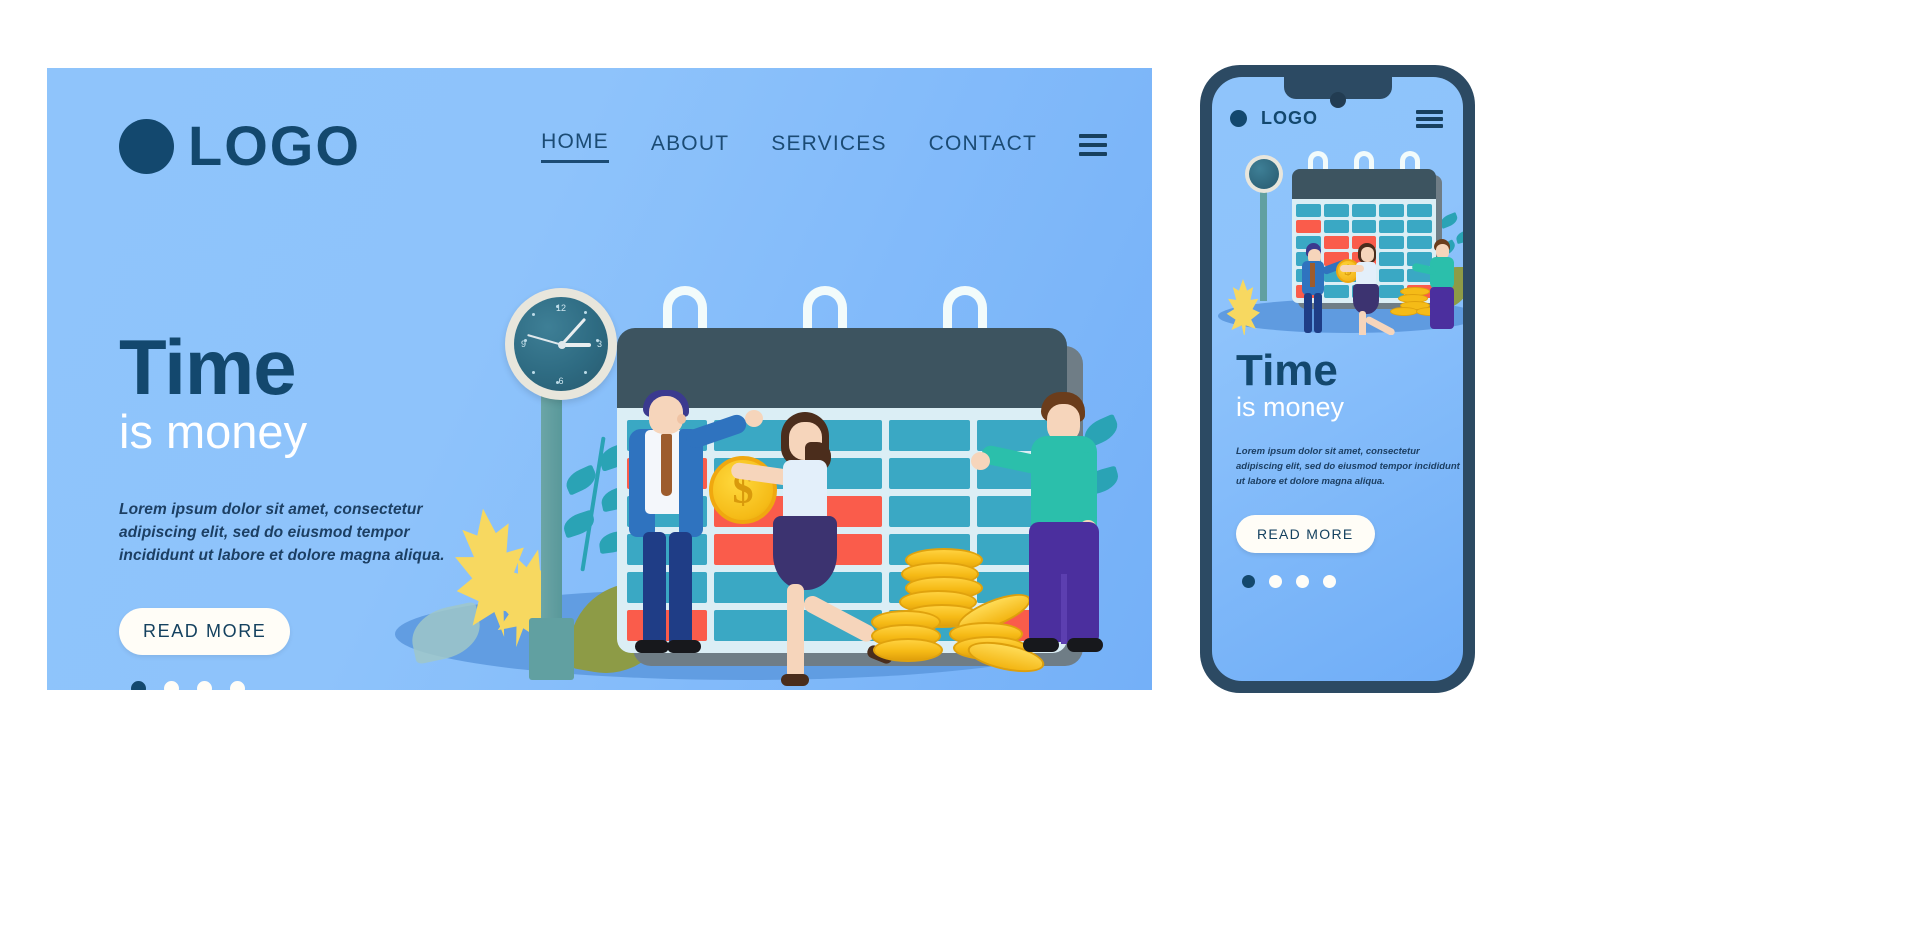 Image resolution: width=1920 pixels, height=928 pixels. Describe the element at coordinates (1337, 241) in the screenshot. I see `mobile-hero-illustration: $` at that location.